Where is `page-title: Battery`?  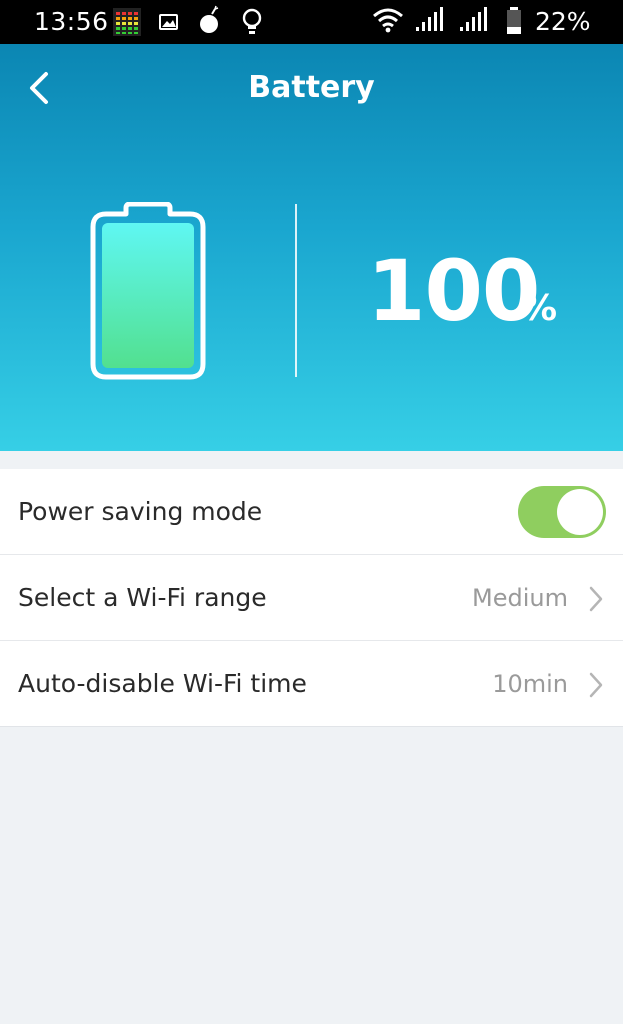
page-title: Battery is located at coordinates (311, 87).